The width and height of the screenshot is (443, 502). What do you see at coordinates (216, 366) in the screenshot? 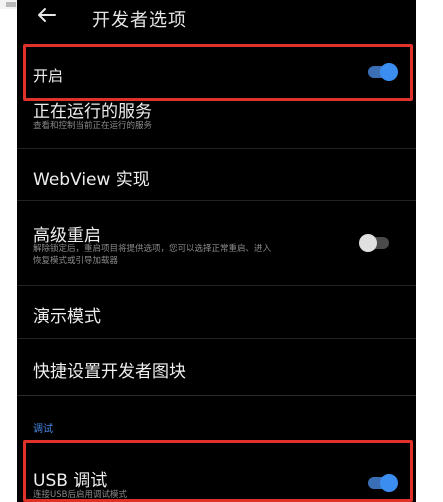
I see `row-quick-settings: 快捷设置开发者图块` at bounding box center [216, 366].